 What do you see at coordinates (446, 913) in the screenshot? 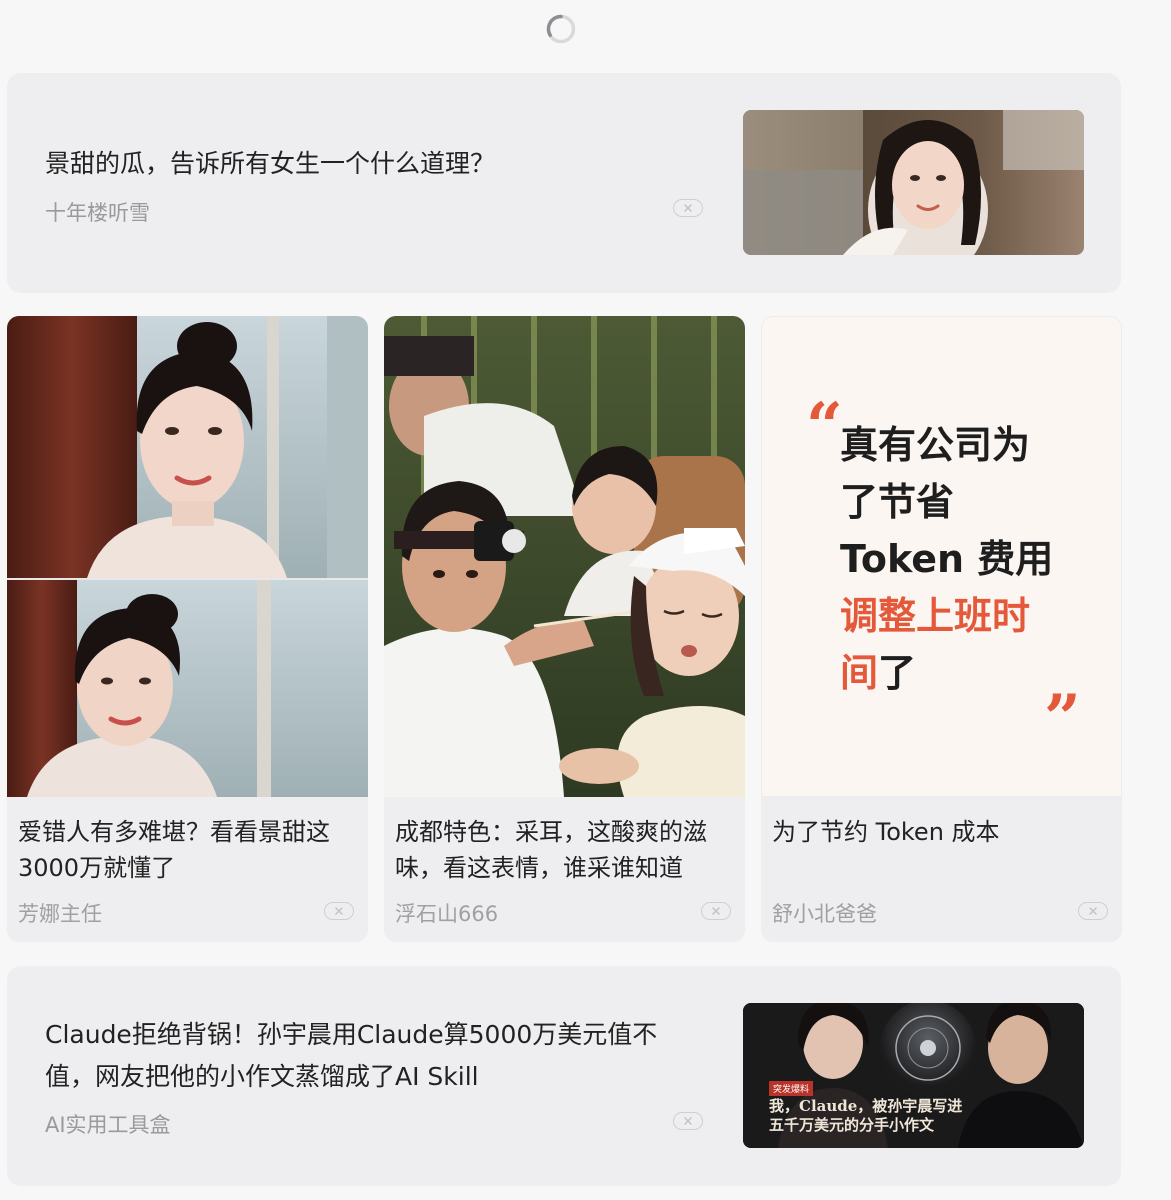
I see `card-author: 浮石山666` at bounding box center [446, 913].